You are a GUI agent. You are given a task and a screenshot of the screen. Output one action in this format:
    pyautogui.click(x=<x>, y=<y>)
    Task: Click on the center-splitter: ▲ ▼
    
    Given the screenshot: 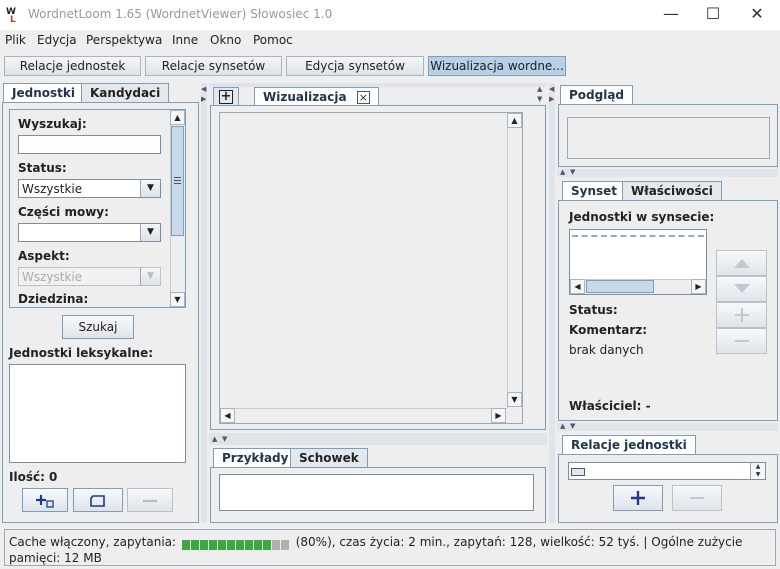 What is the action you would take?
    pyautogui.click(x=378, y=439)
    